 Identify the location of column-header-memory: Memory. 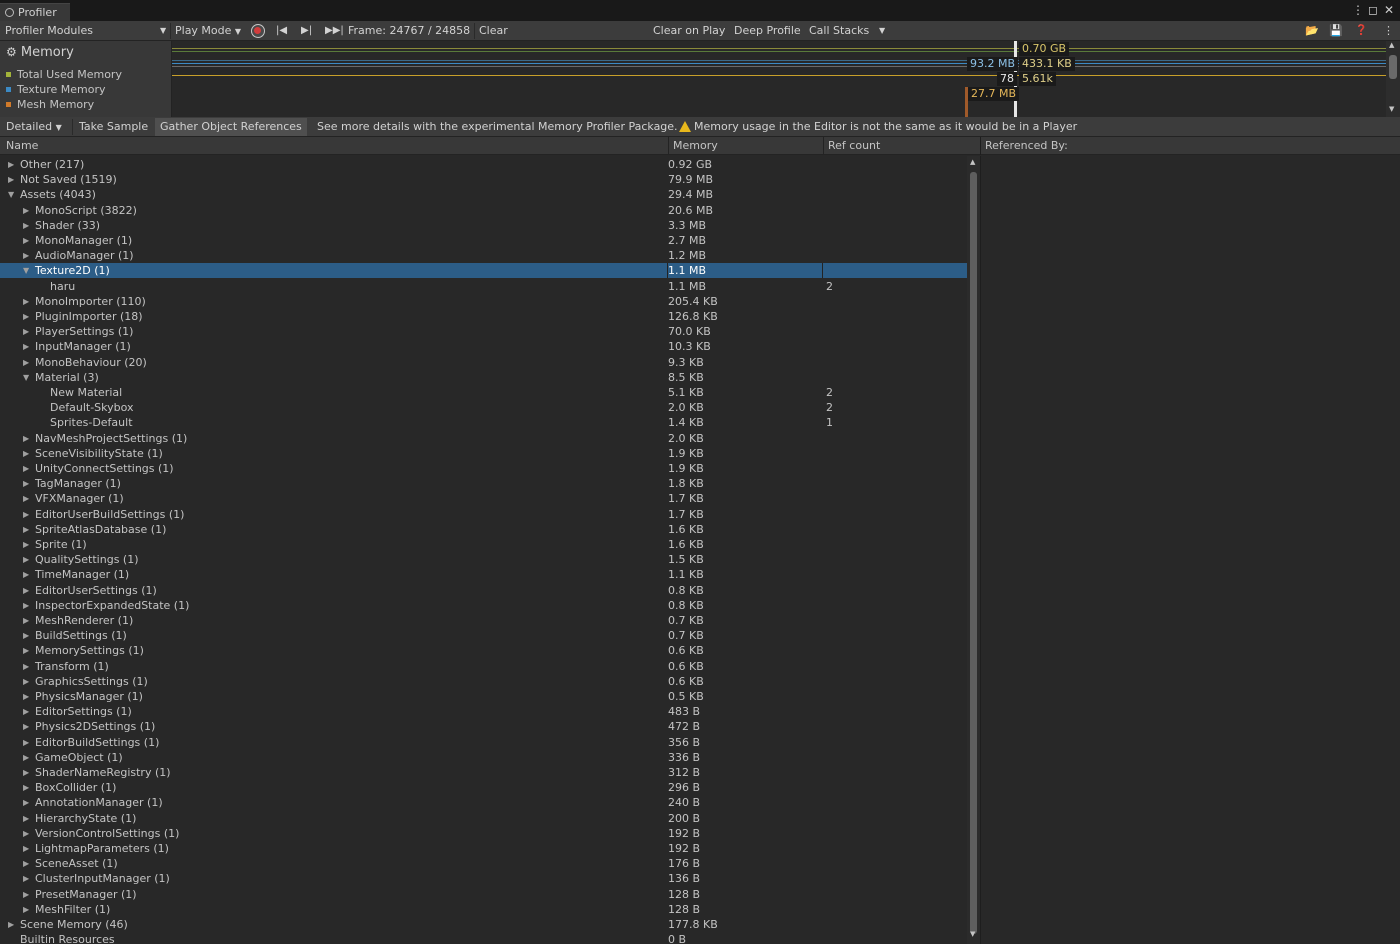
(745, 146).